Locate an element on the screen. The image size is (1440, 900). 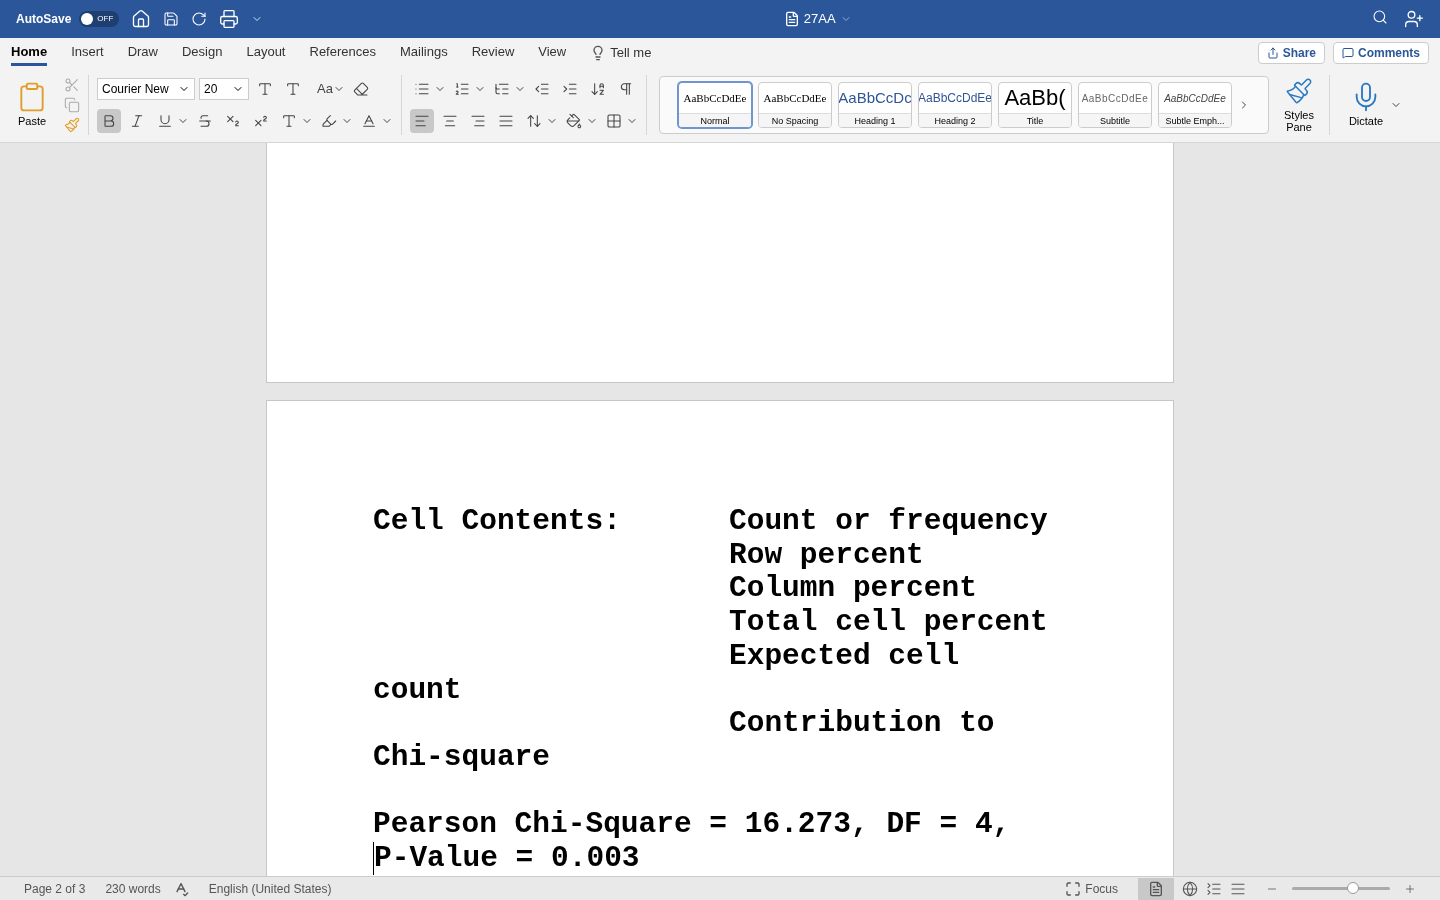
multilevel-list-icon is located at coordinates (502, 89).